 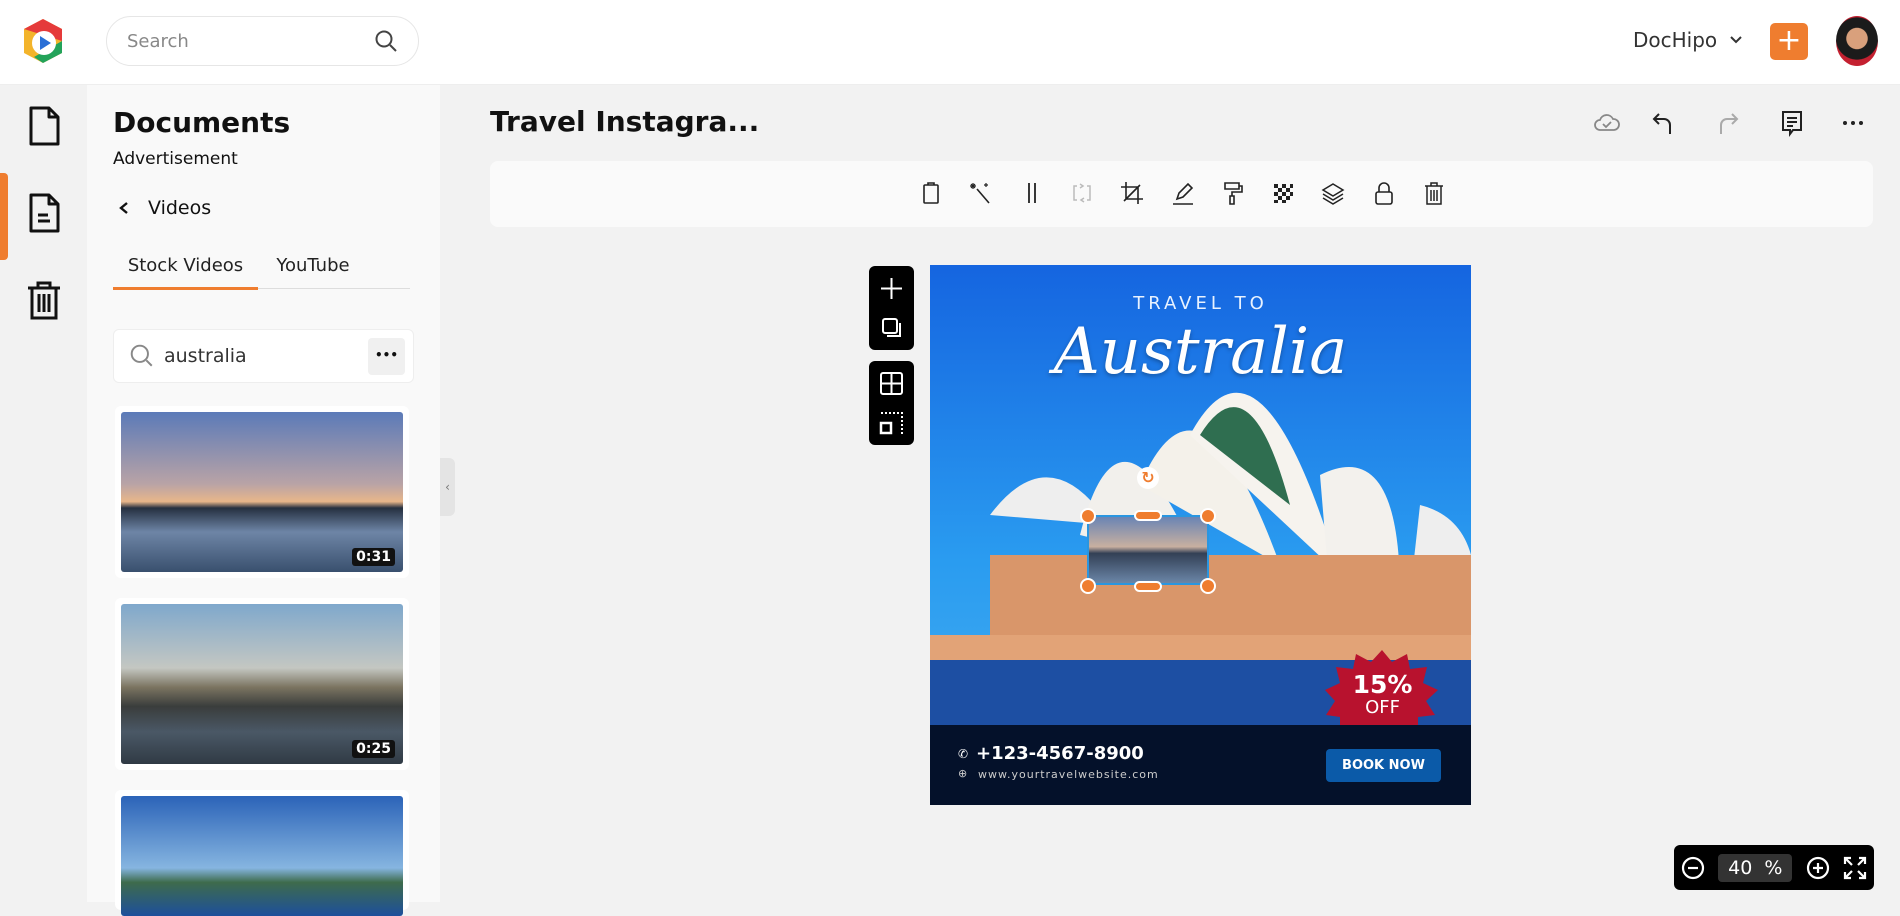 I want to click on poster-kicker: TRAVEL TO, so click(x=1200, y=303).